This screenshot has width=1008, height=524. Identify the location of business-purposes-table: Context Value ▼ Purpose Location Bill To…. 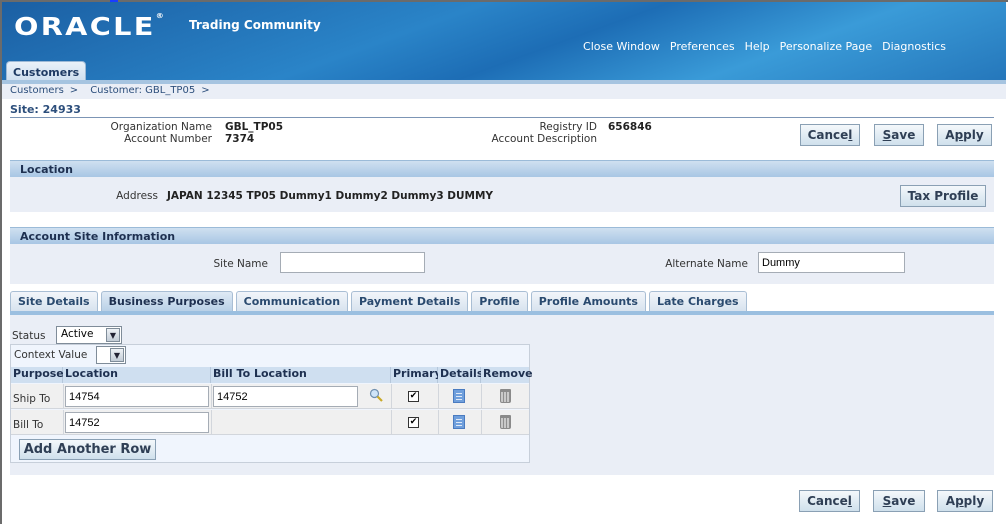
(271, 403).